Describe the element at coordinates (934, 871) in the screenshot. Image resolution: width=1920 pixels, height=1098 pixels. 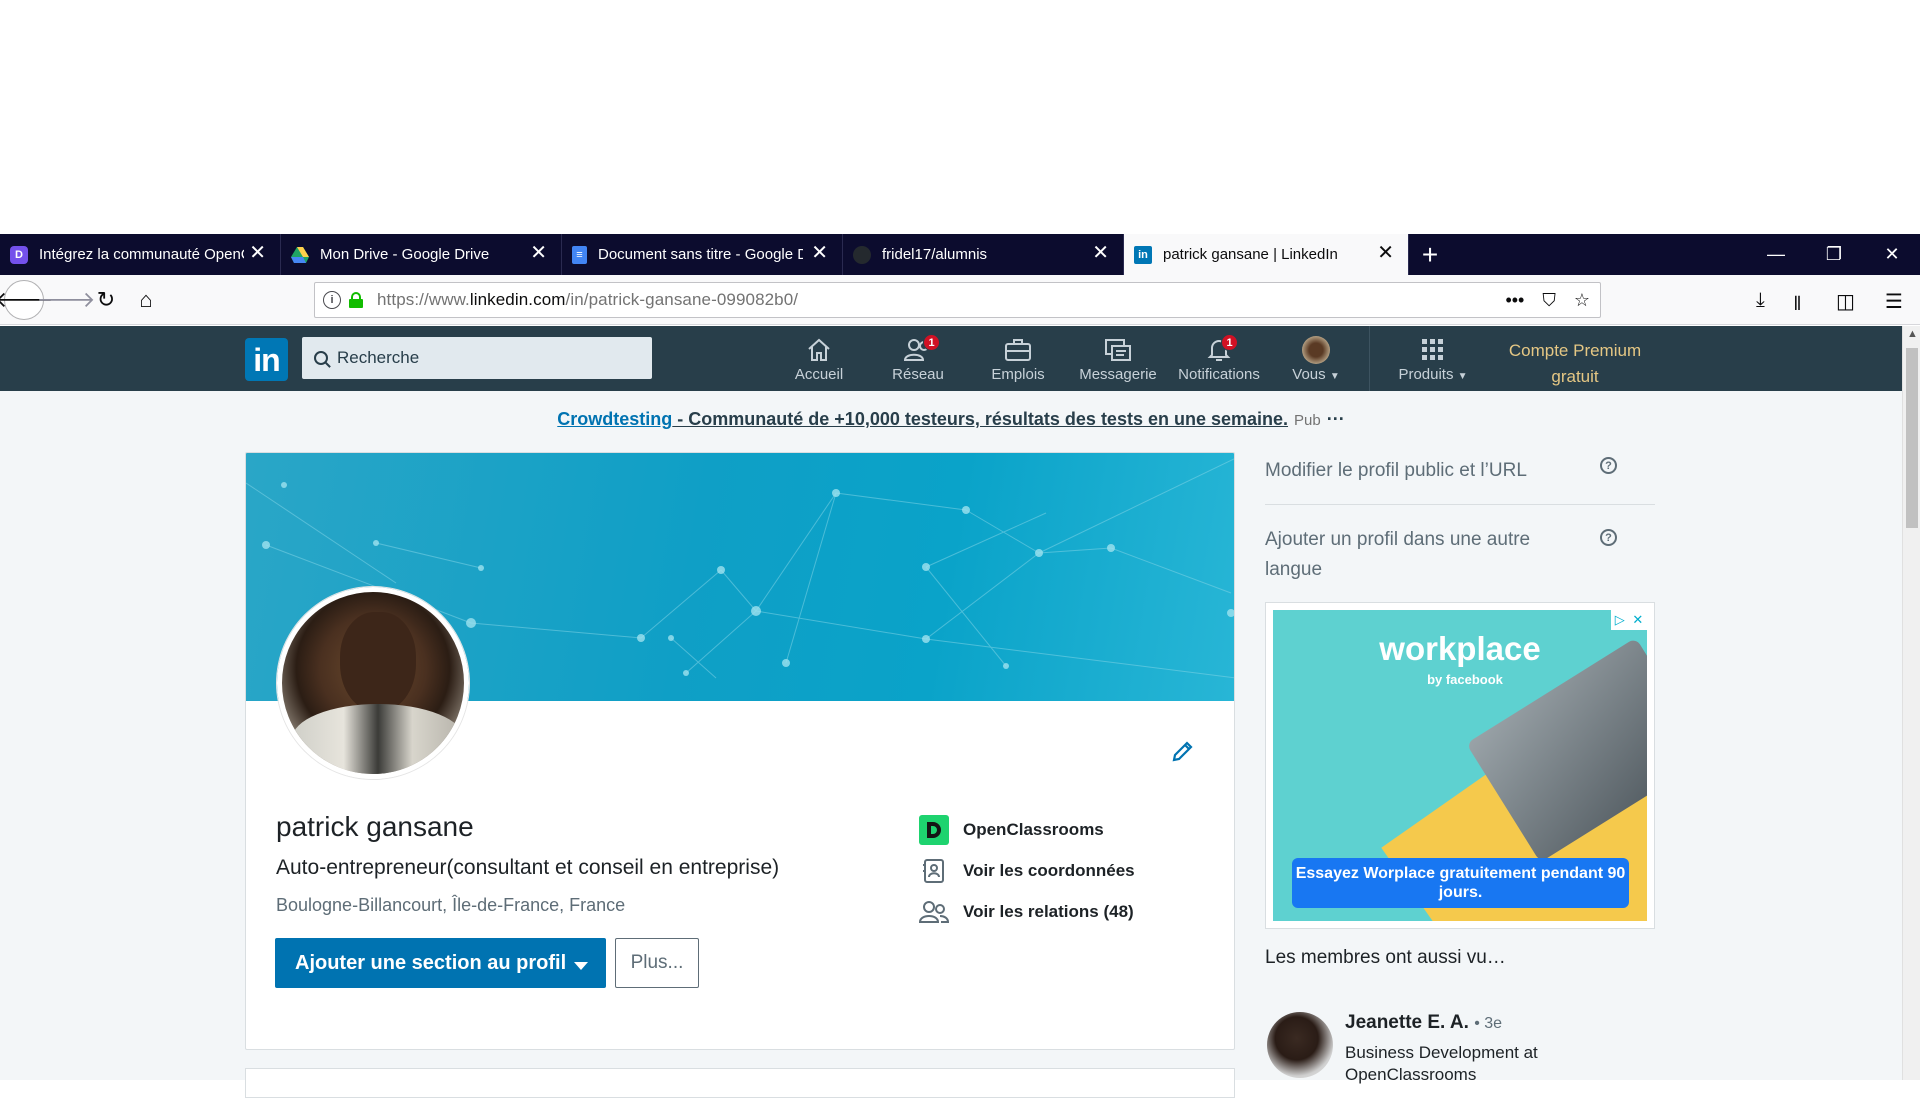
I see `contact-card-icon` at that location.